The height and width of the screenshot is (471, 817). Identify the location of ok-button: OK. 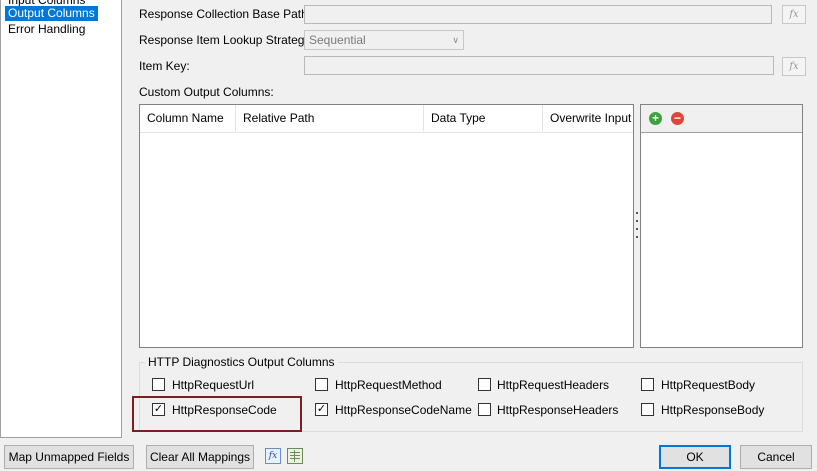
(695, 457).